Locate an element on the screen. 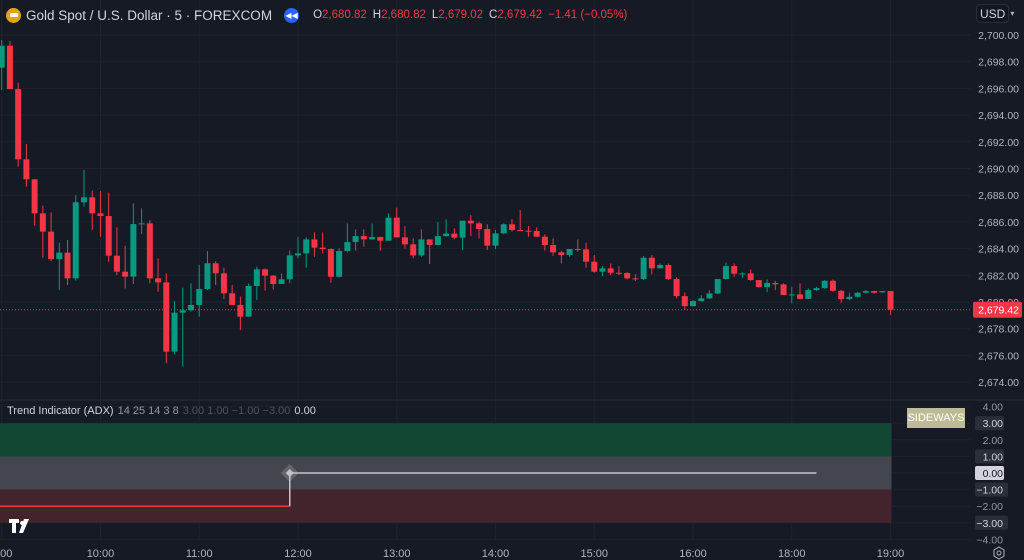  price-tick-label: 2,698.00 is located at coordinates (998, 63).